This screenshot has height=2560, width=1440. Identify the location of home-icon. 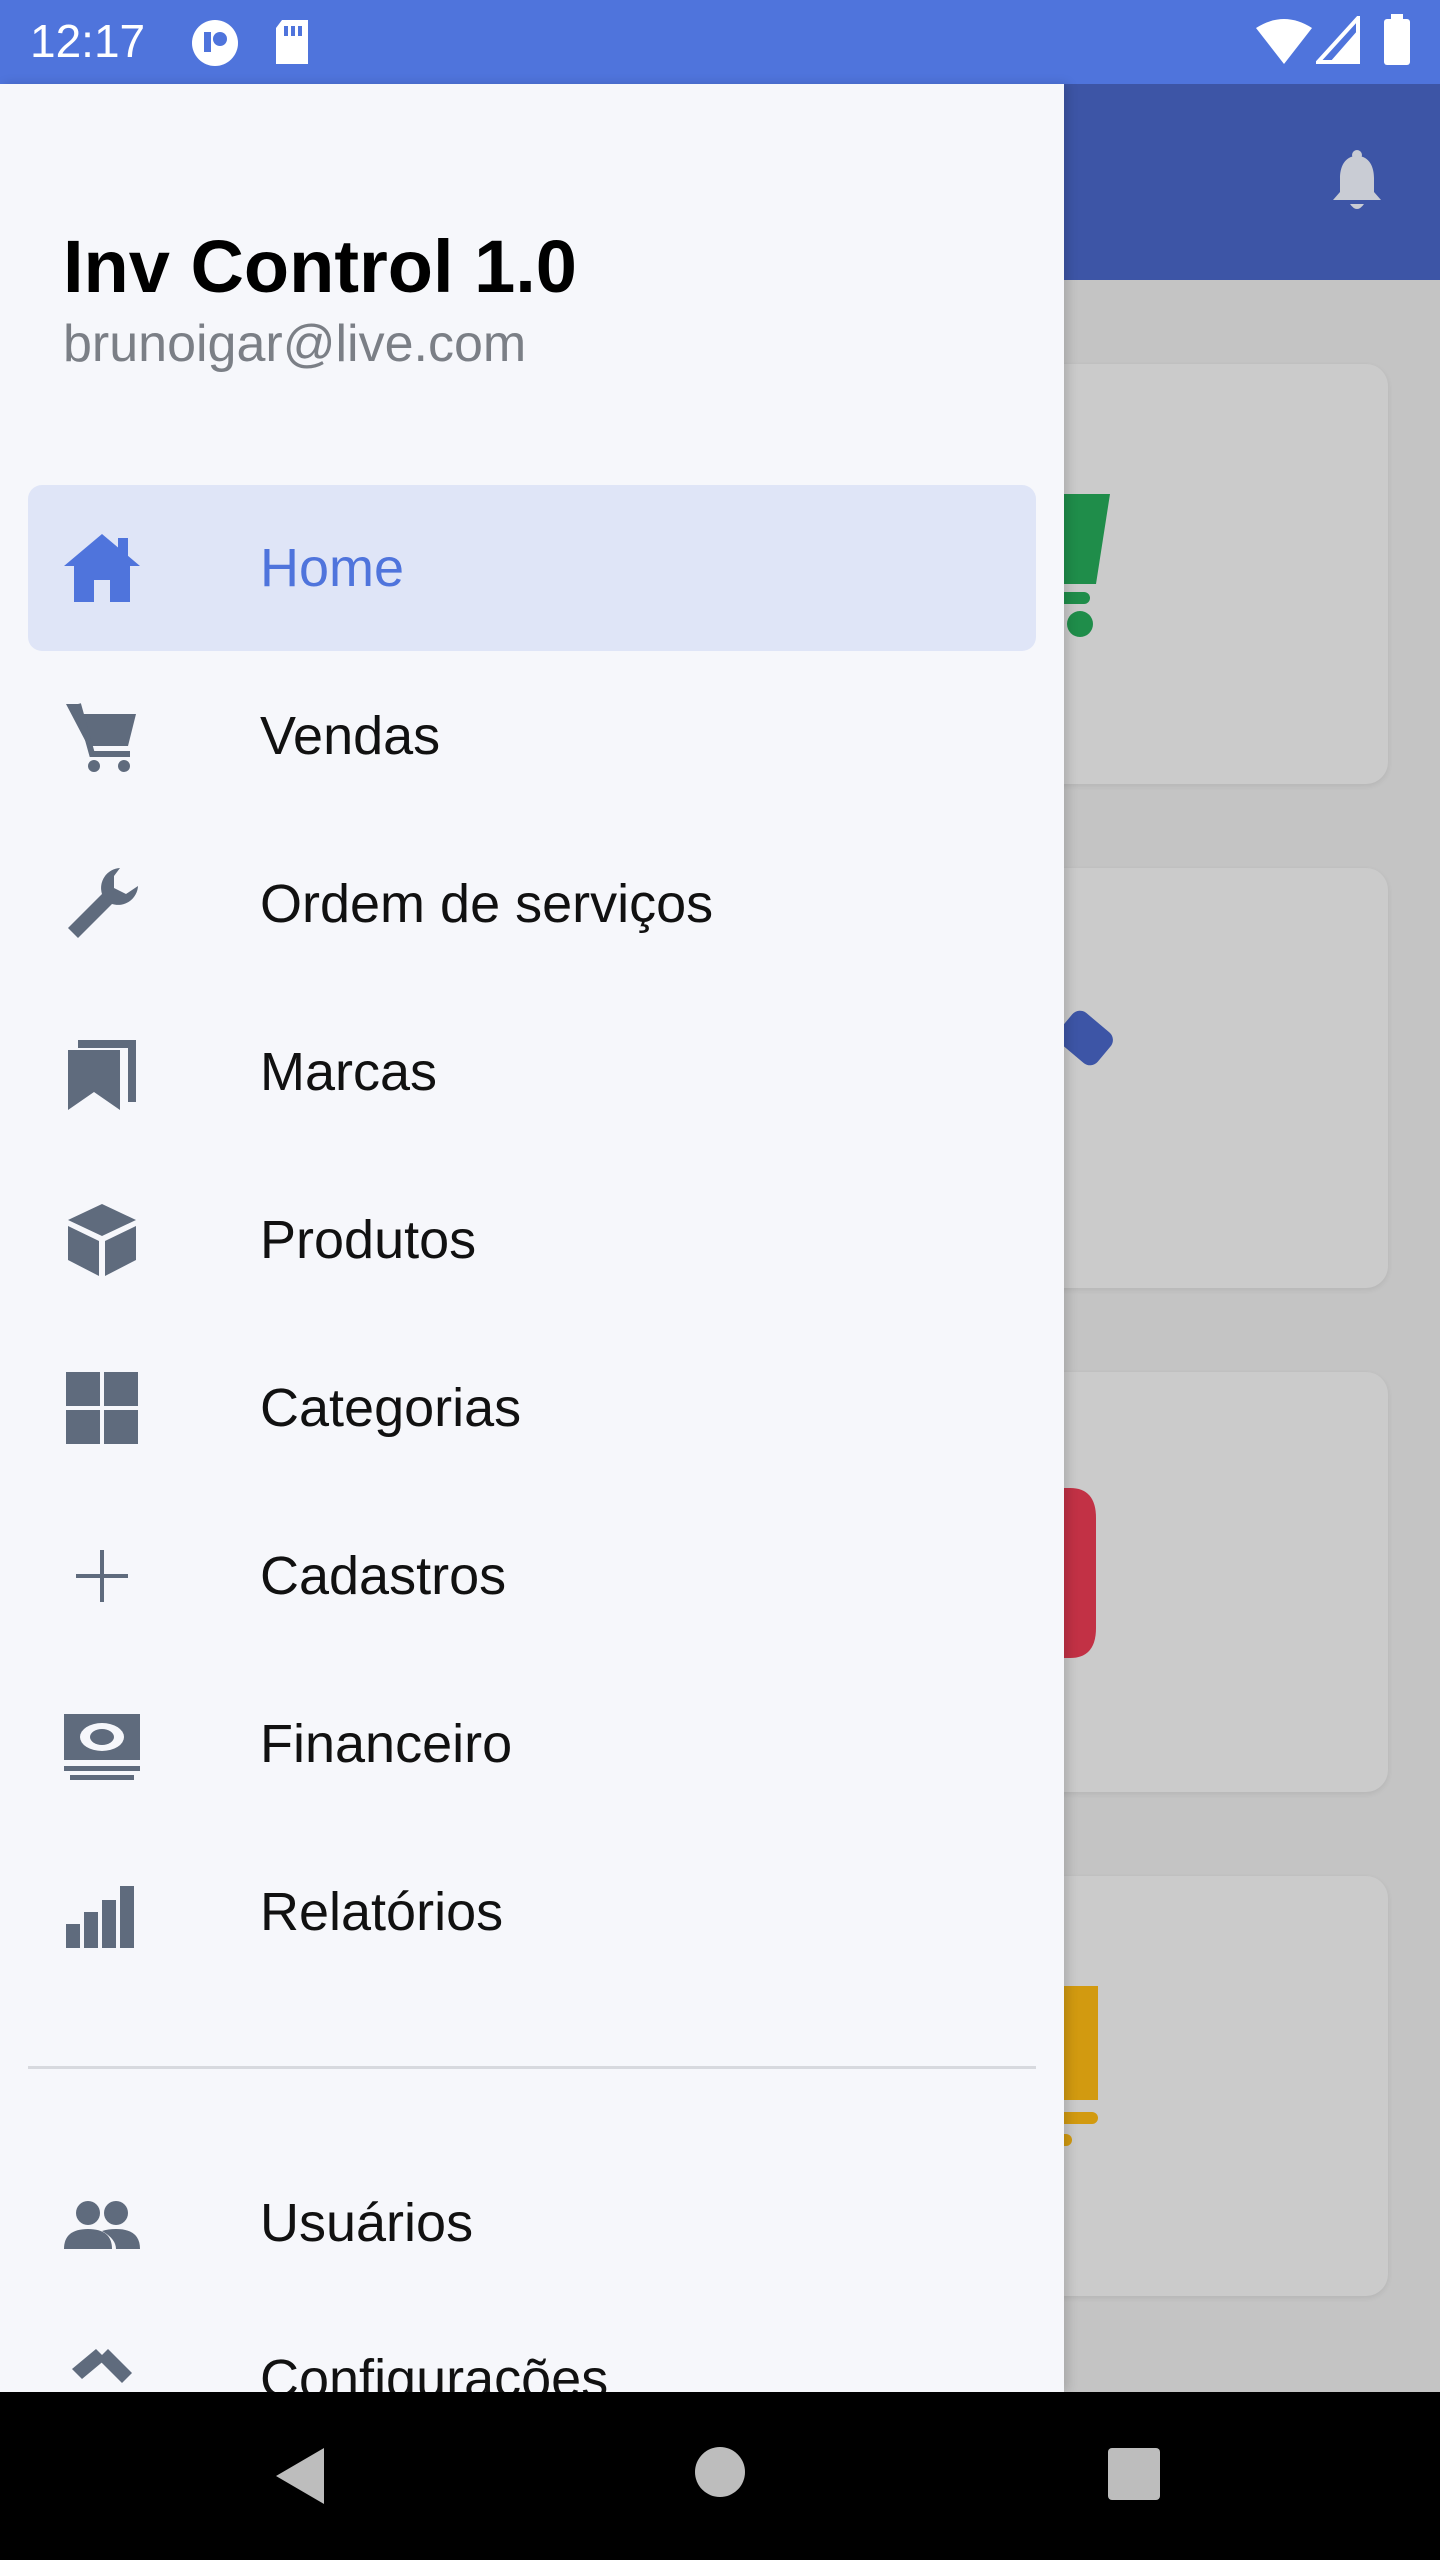
(102, 568).